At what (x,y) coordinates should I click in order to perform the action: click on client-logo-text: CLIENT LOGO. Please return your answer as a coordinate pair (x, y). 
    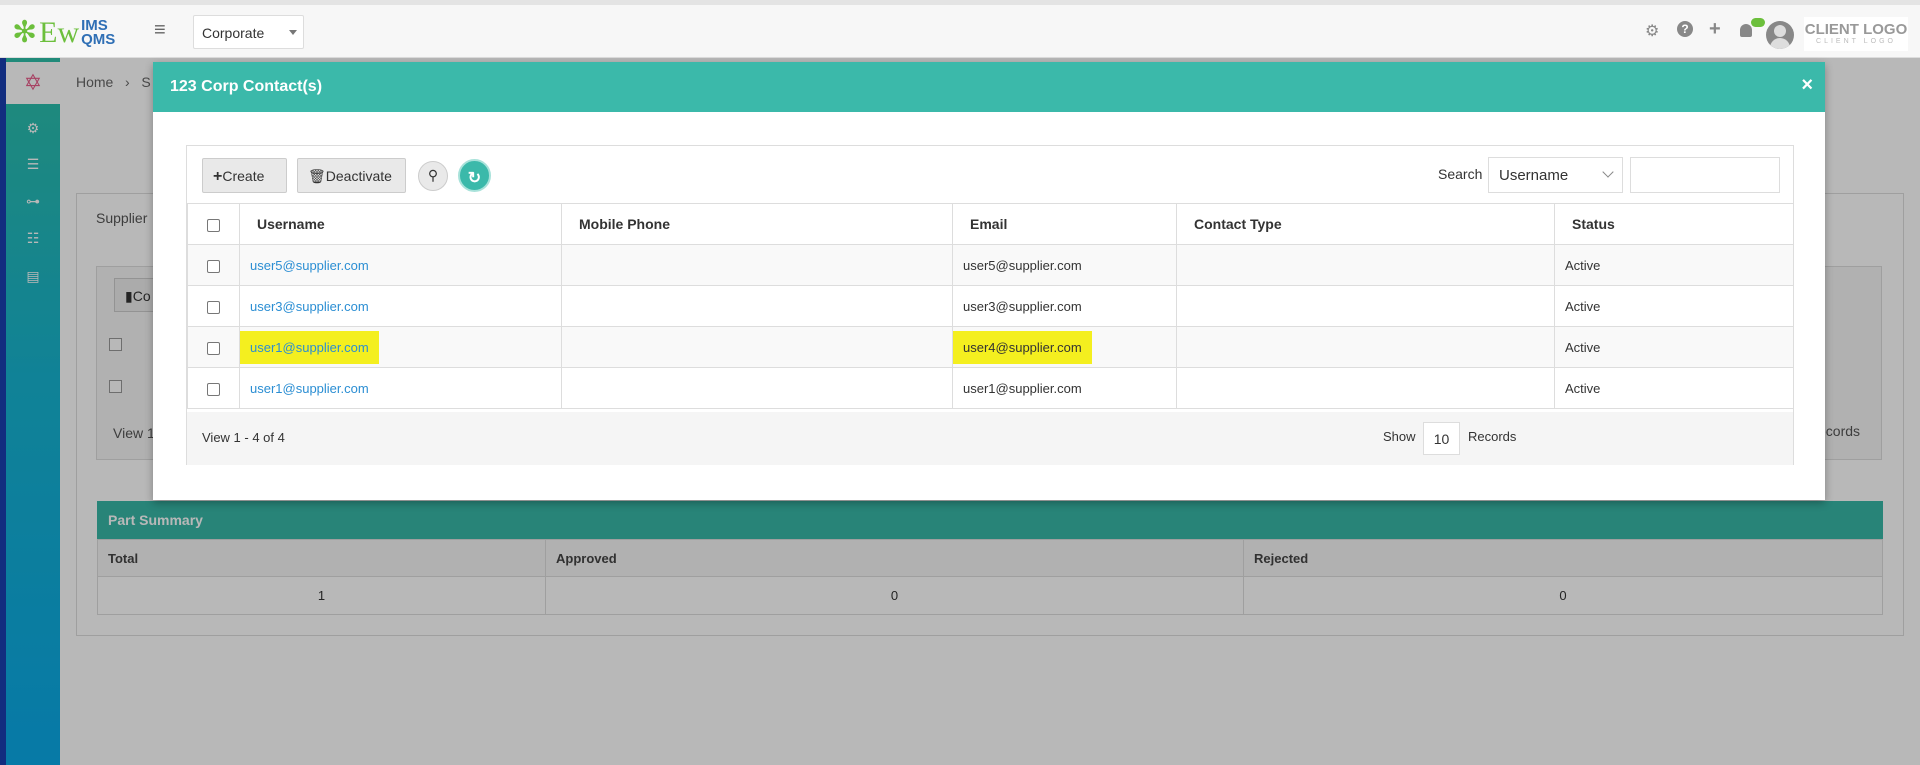
    Looking at the image, I should click on (1856, 29).